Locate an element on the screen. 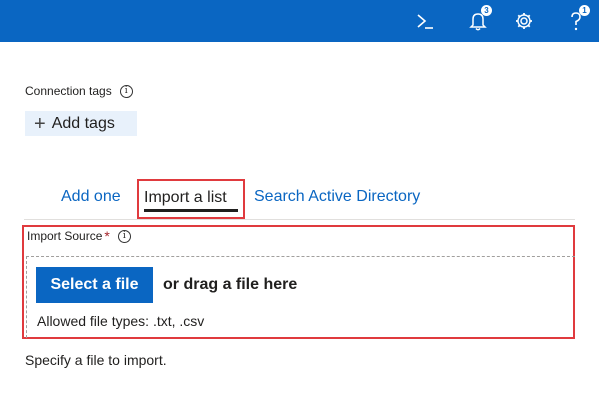  allowed-file-types-text: Allowed file types: .txt, .csv is located at coordinates (121, 321).